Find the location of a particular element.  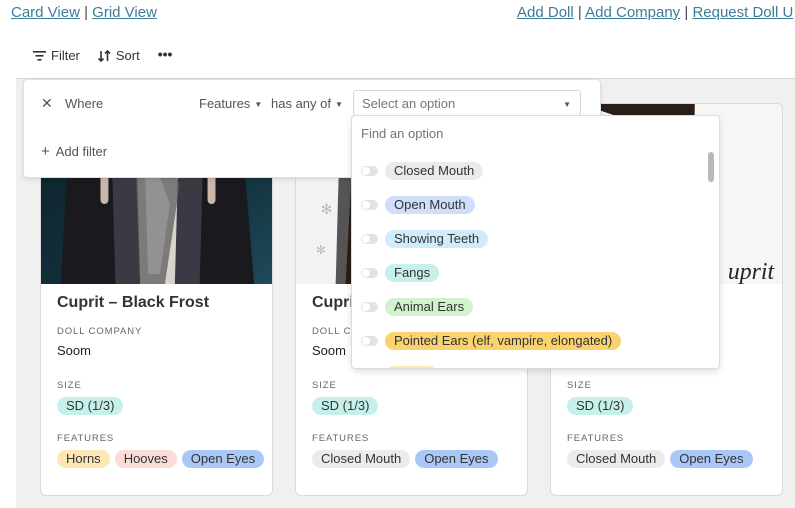

field-select: Features ▼ is located at coordinates (230, 103).